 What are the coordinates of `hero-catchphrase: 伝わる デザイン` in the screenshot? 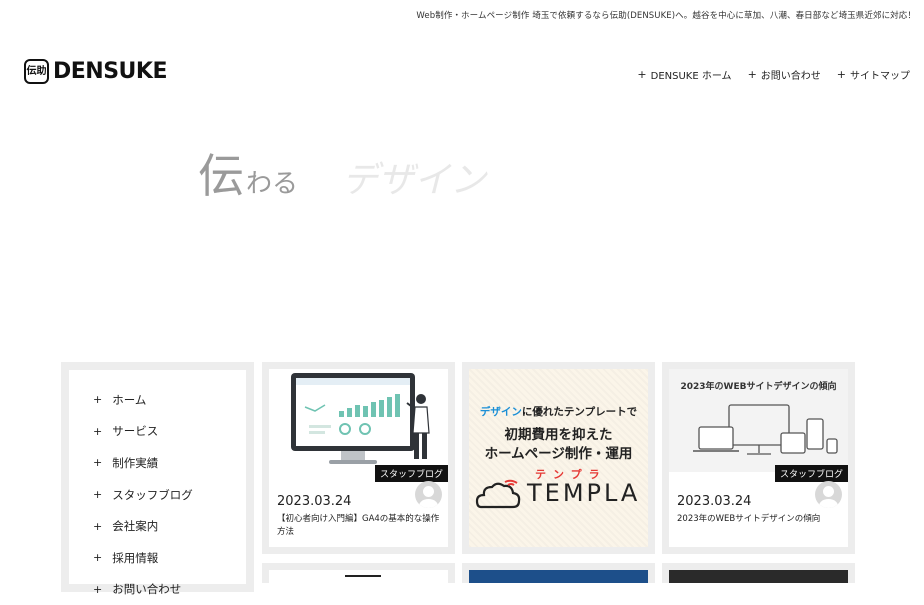 It's located at (342, 173).